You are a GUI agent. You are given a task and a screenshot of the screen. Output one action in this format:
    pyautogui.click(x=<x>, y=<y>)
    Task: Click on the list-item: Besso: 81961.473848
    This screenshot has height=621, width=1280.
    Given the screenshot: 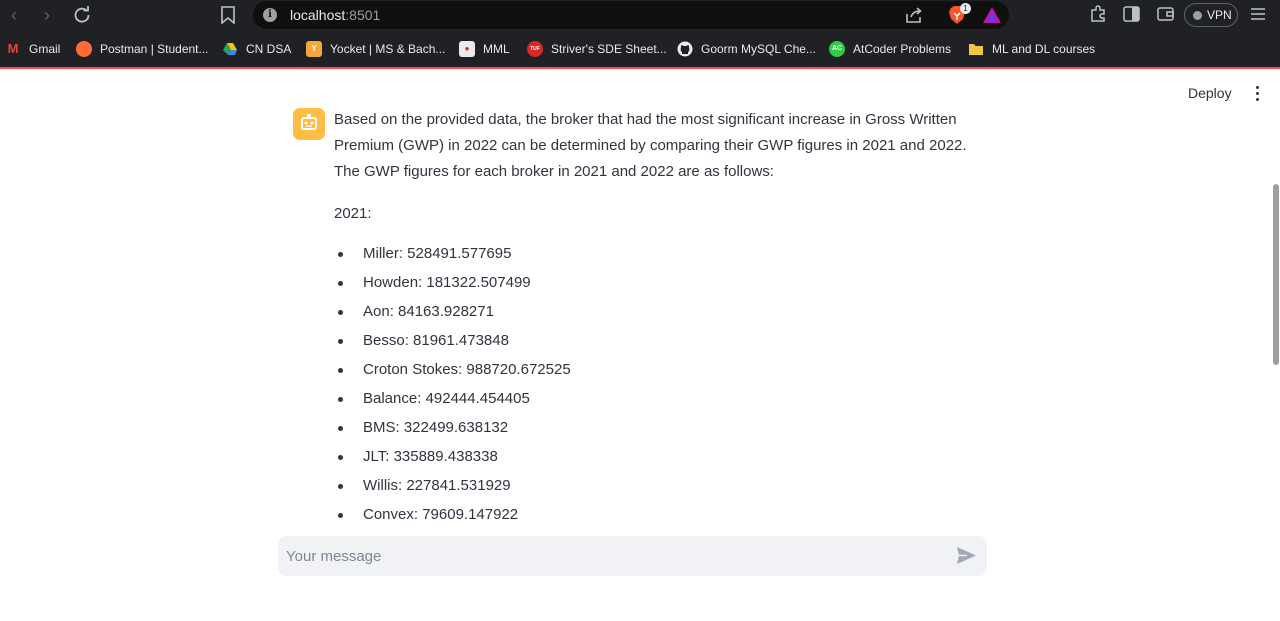 What is the action you would take?
    pyautogui.click(x=664, y=344)
    